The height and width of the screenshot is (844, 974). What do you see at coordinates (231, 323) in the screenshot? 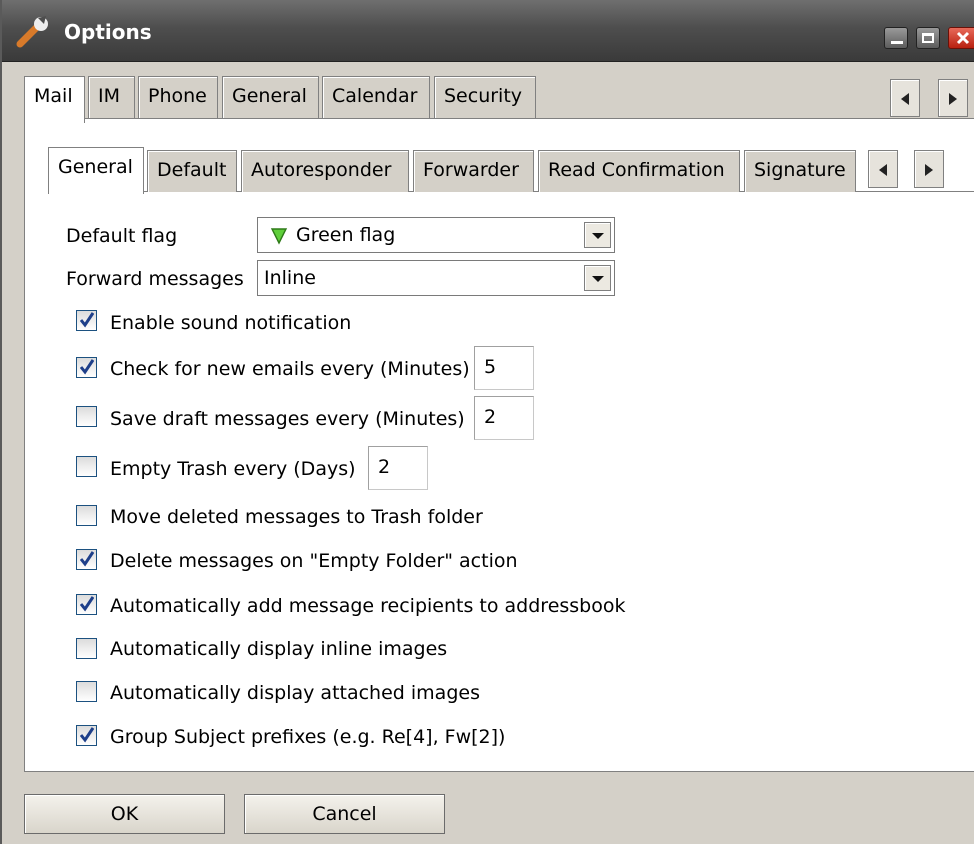
I see `enable-sound-label: Enable sound notification` at bounding box center [231, 323].